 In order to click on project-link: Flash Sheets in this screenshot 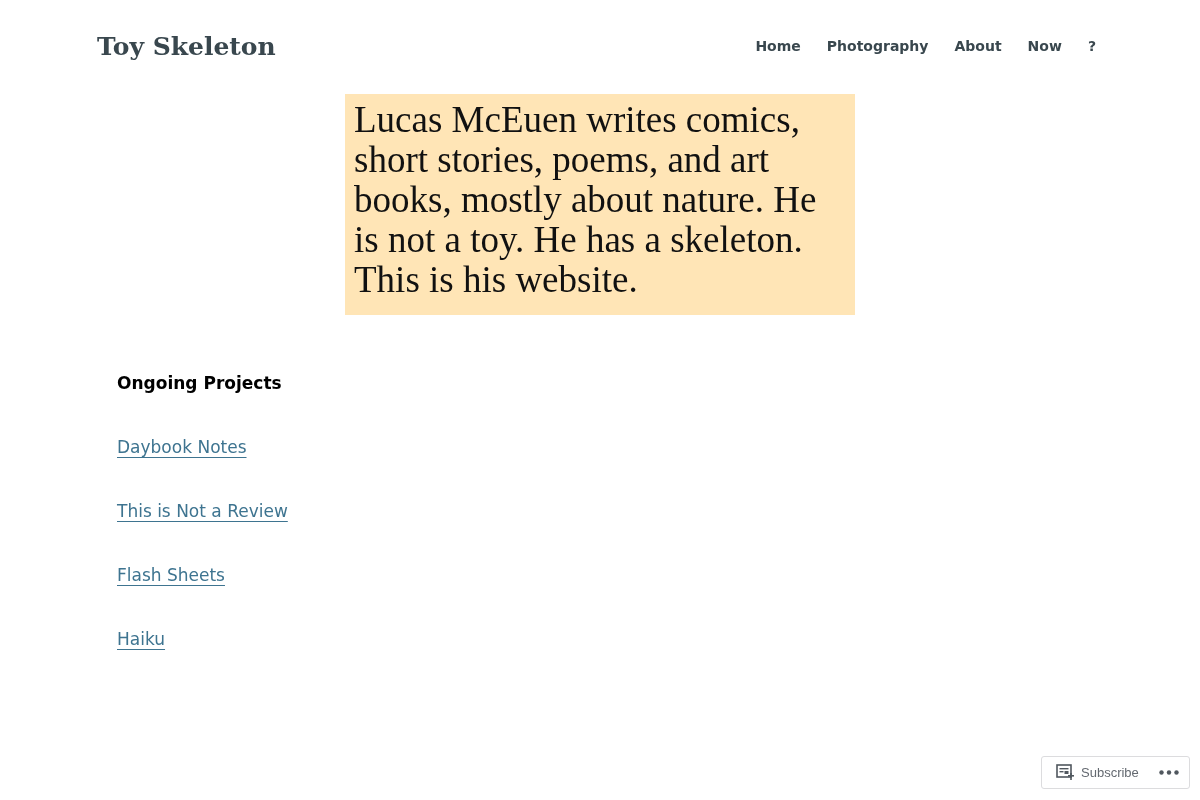, I will do `click(171, 575)`.